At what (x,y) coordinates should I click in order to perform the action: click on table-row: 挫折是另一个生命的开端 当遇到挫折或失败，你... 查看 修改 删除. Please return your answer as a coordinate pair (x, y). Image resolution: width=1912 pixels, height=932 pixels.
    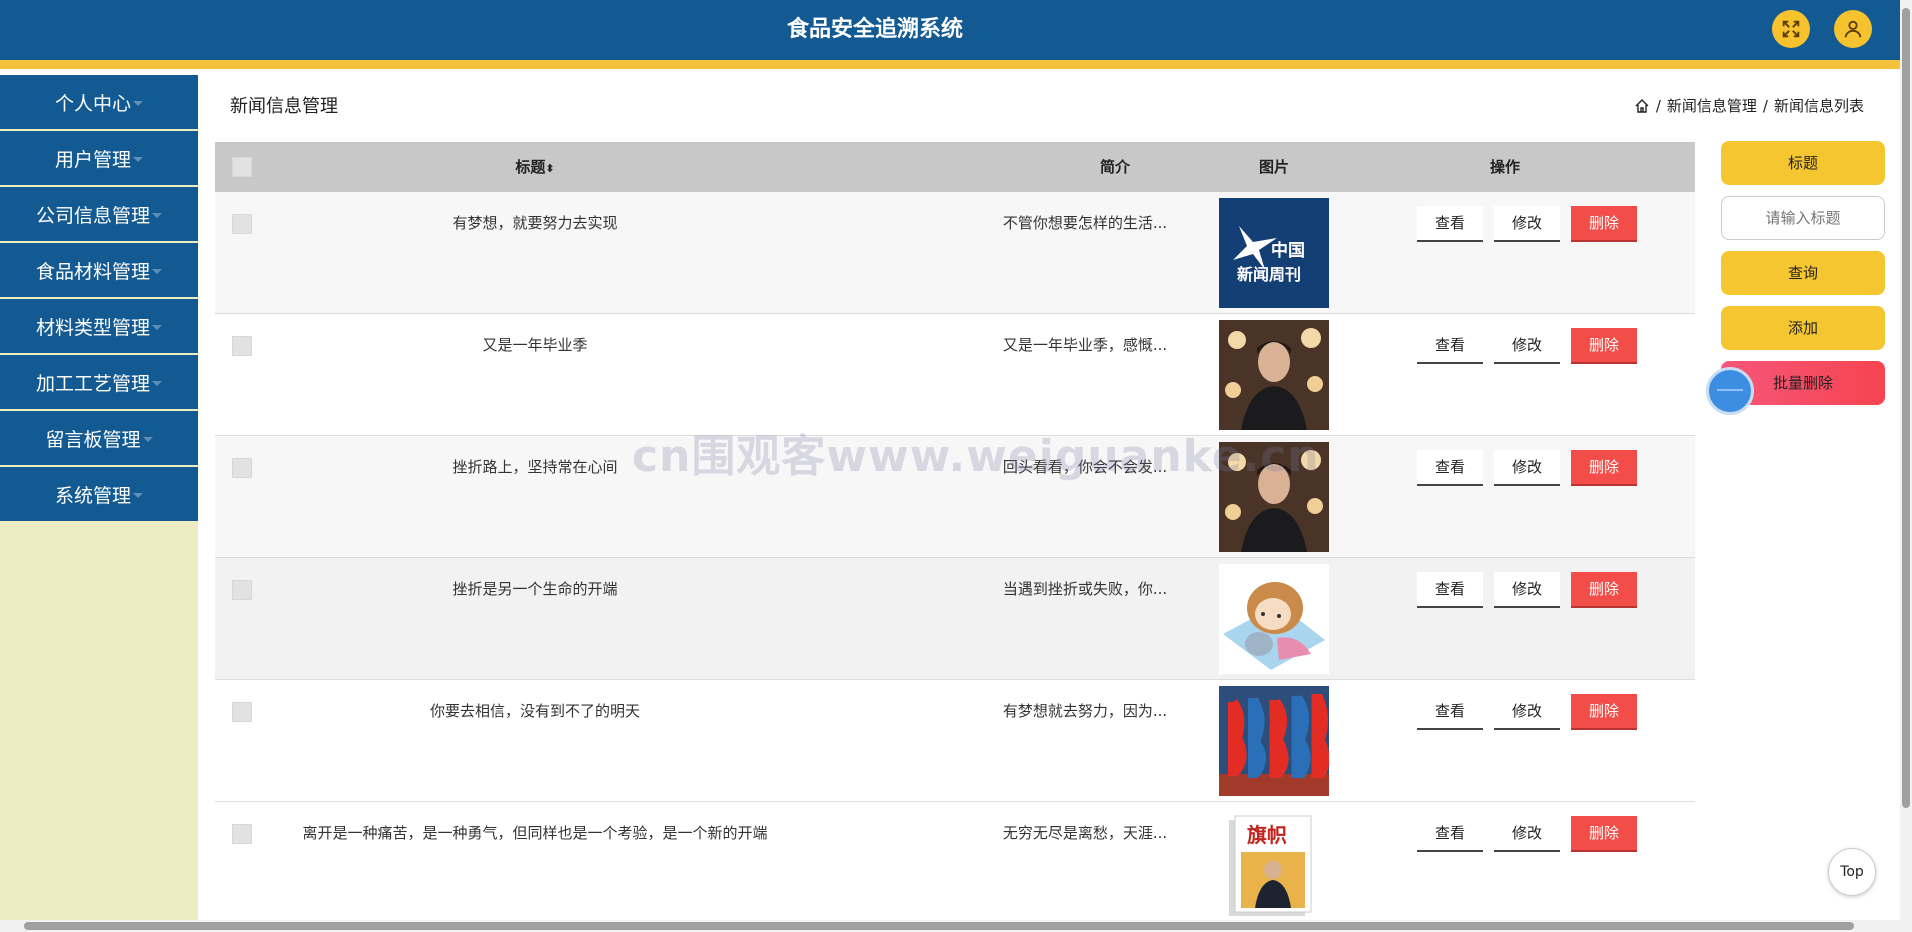
    Looking at the image, I should click on (955, 619).